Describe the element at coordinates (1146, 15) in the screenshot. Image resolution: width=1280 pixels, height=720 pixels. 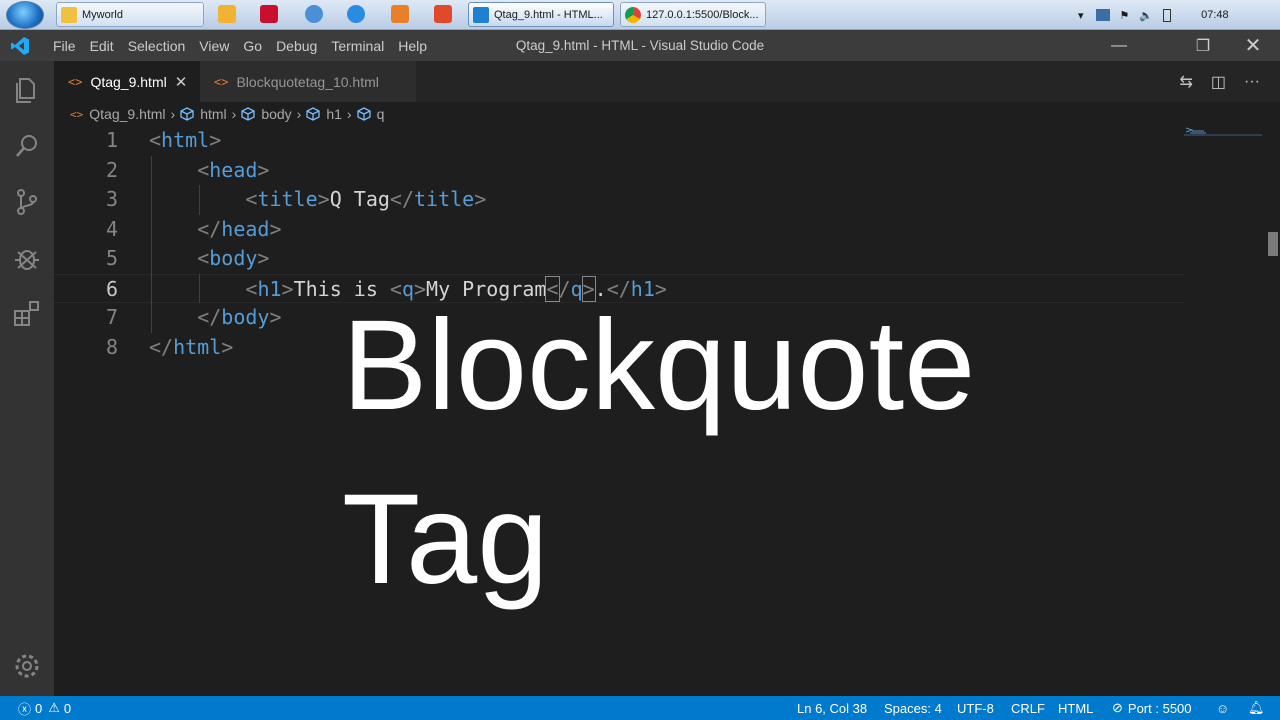
I see `volume-icon: 🔈` at that location.